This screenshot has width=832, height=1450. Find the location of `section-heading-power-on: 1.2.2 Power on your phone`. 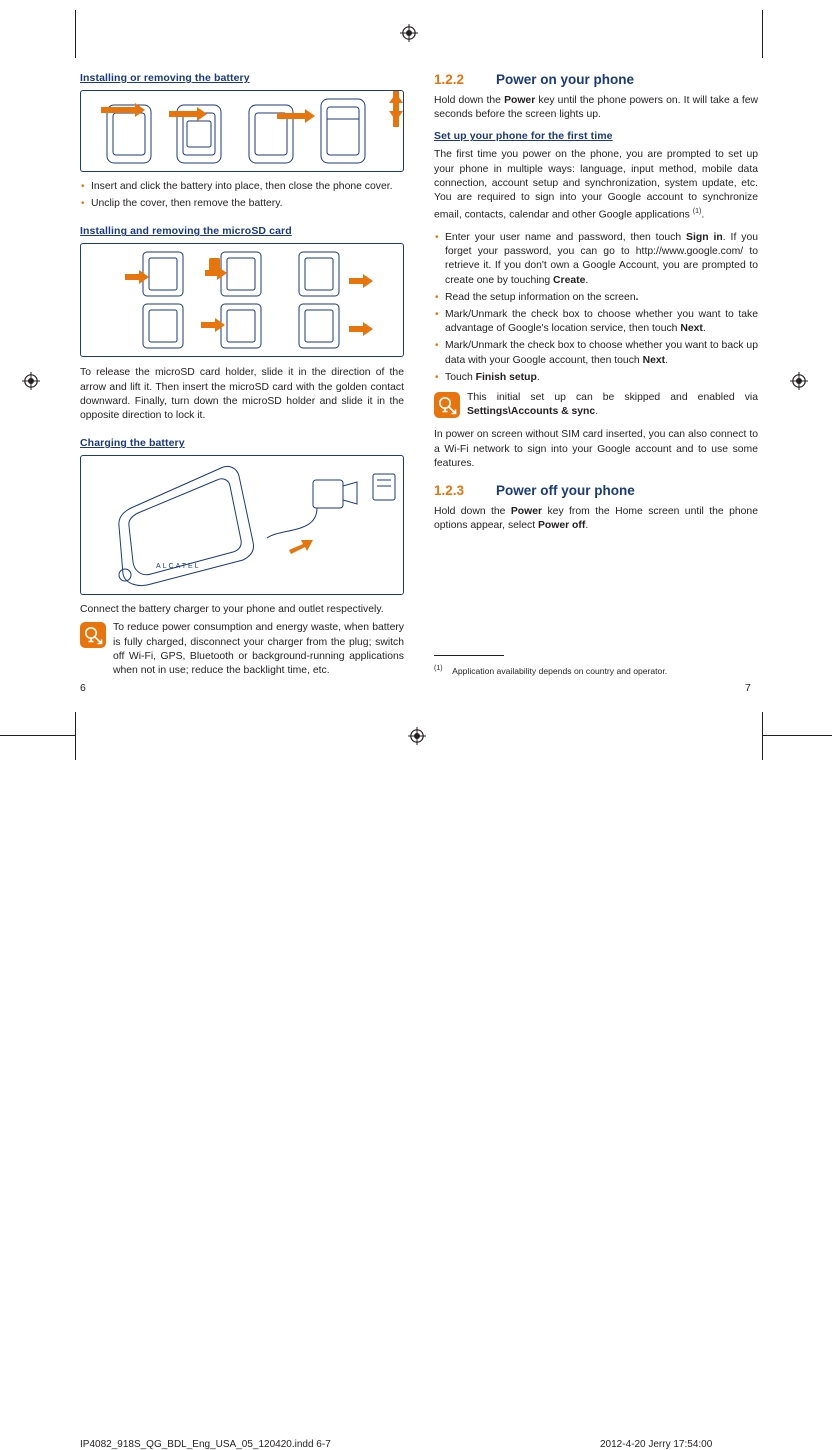

section-heading-power-on: 1.2.2 Power on your phone is located at coordinates (596, 79).